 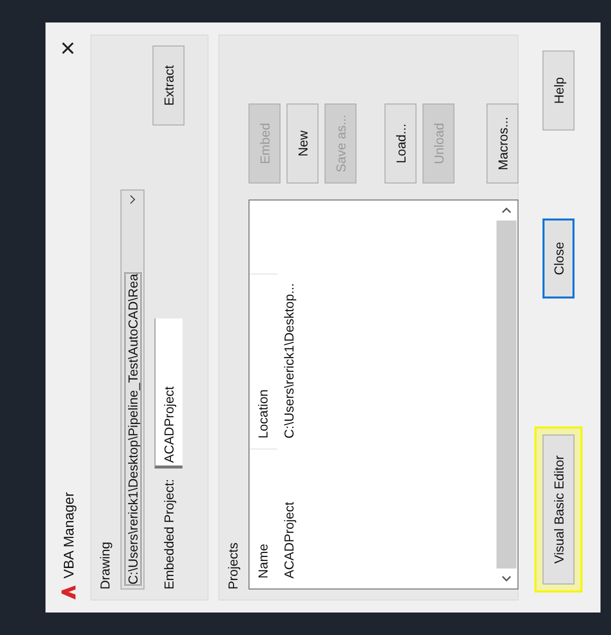 I want to click on close-button: ×, so click(x=67, y=48).